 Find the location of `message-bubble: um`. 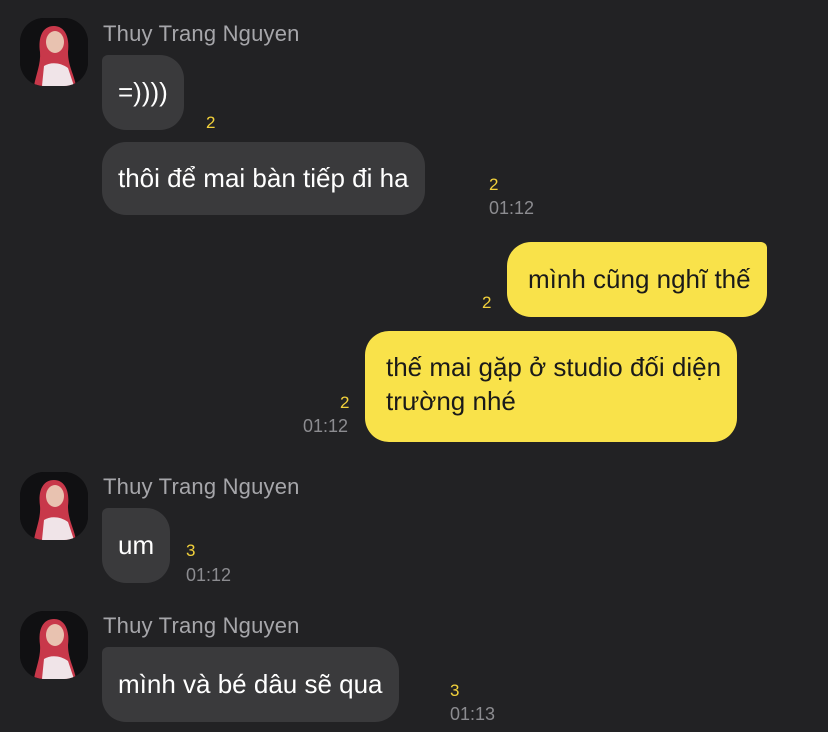

message-bubble: um is located at coordinates (136, 545).